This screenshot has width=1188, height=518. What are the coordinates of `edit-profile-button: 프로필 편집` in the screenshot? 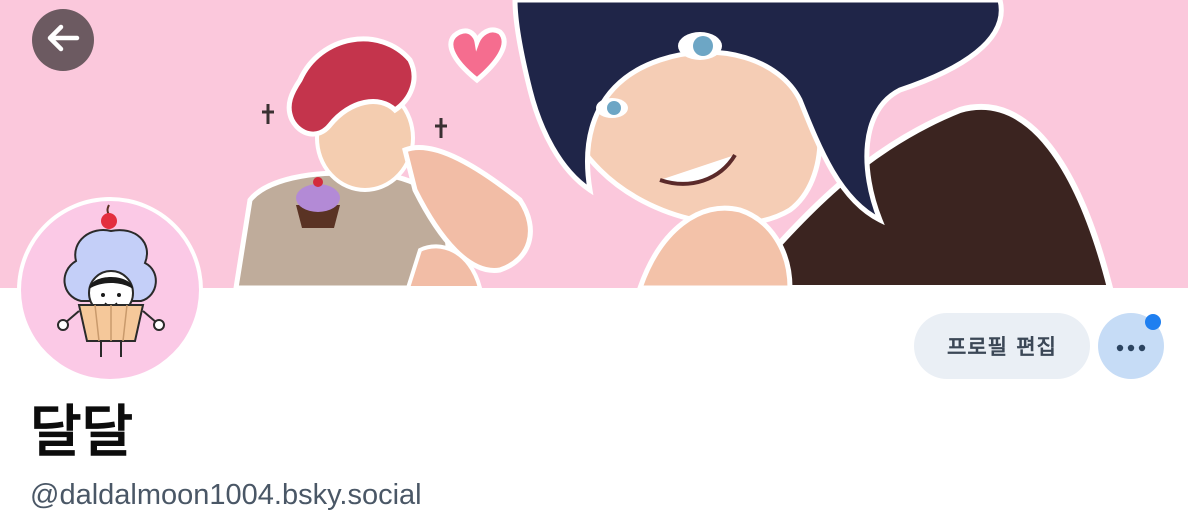 It's located at (1002, 346).